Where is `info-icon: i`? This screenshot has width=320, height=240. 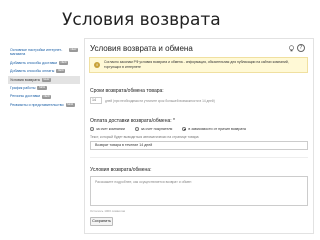
info-icon: i is located at coordinates (97, 65).